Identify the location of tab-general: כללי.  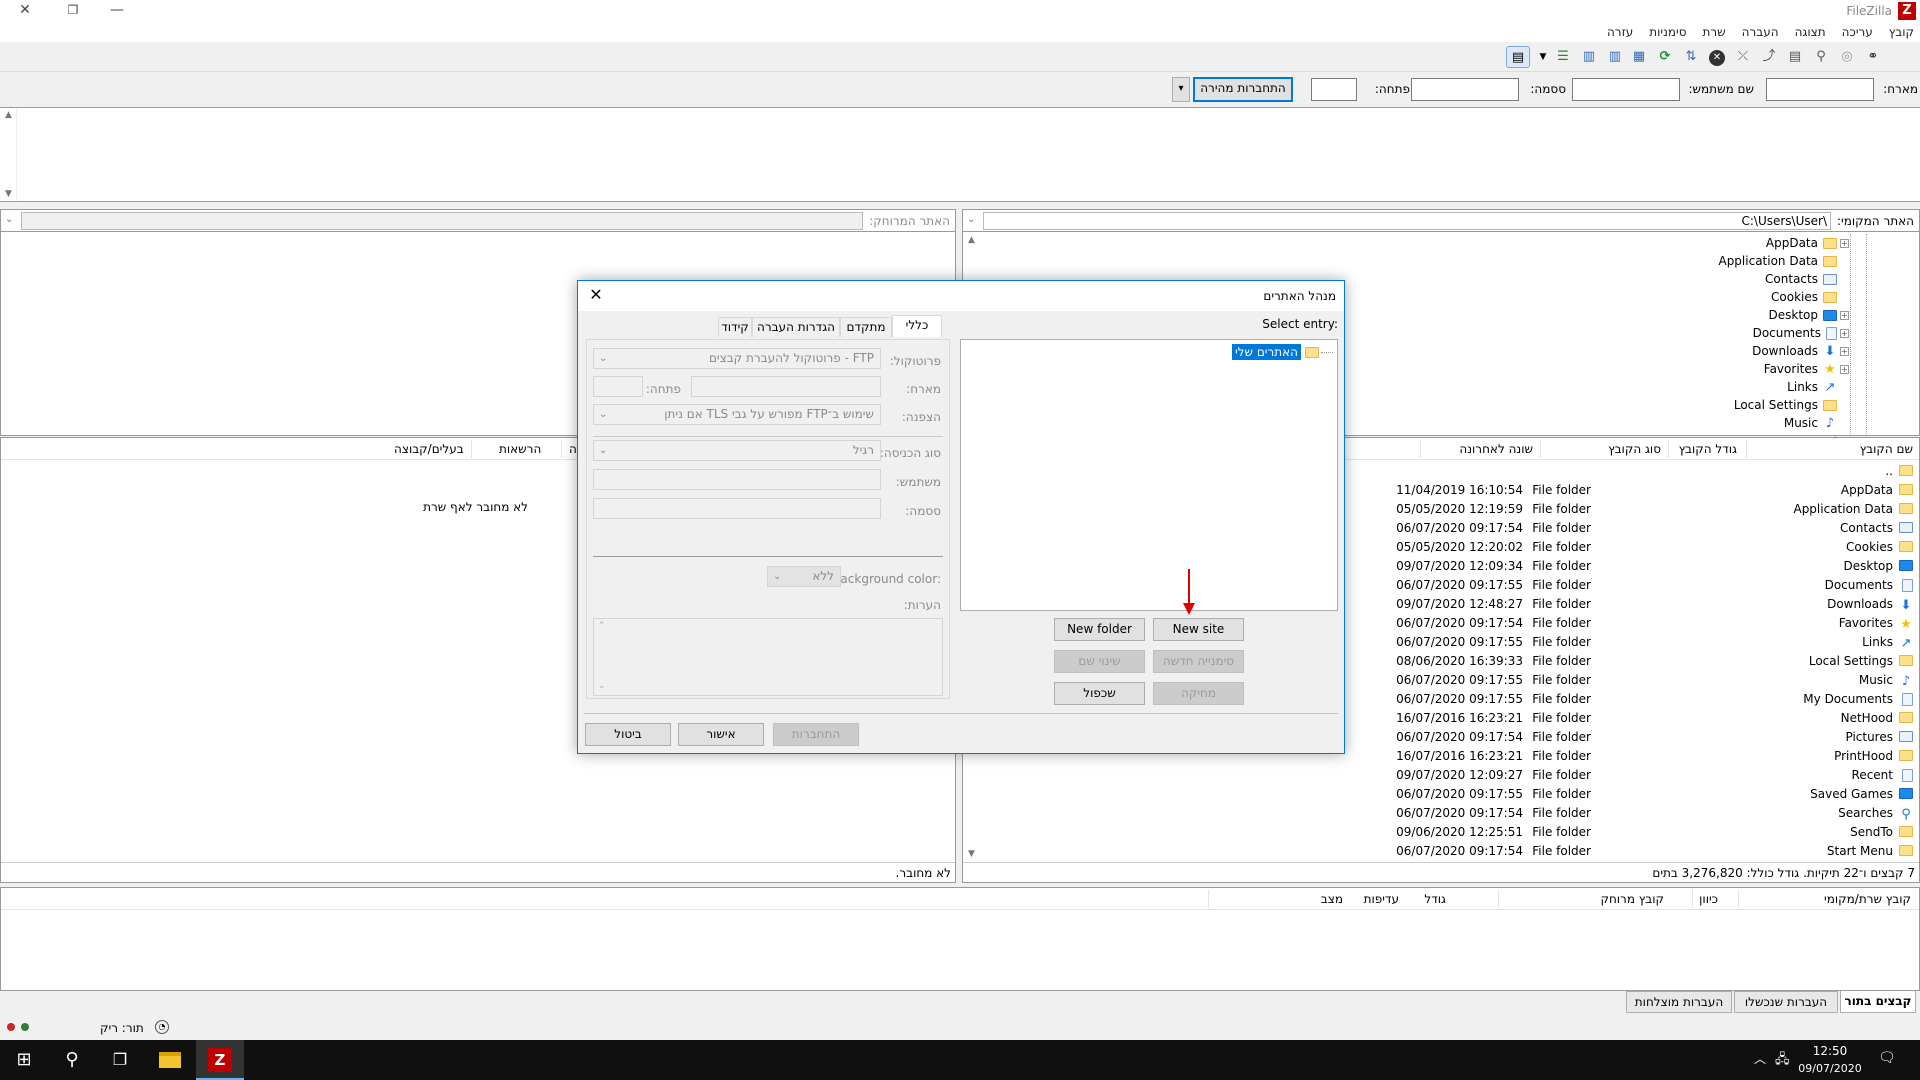
(917, 326).